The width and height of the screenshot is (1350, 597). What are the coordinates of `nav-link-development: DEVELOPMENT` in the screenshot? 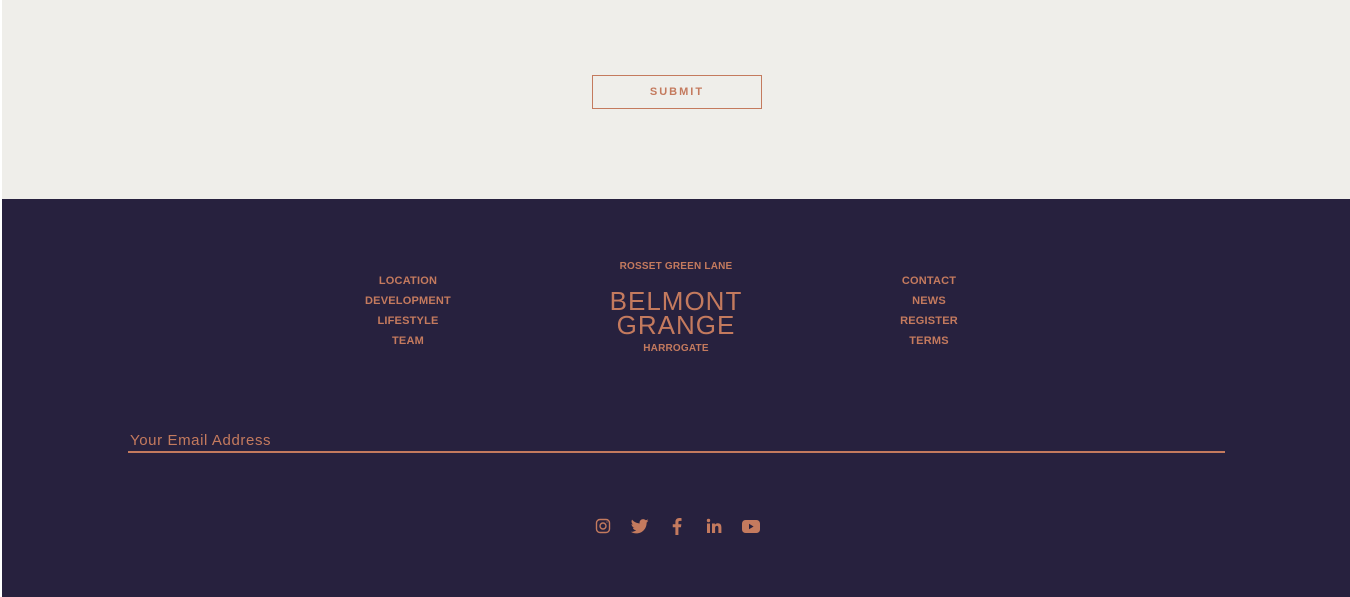 It's located at (408, 301).